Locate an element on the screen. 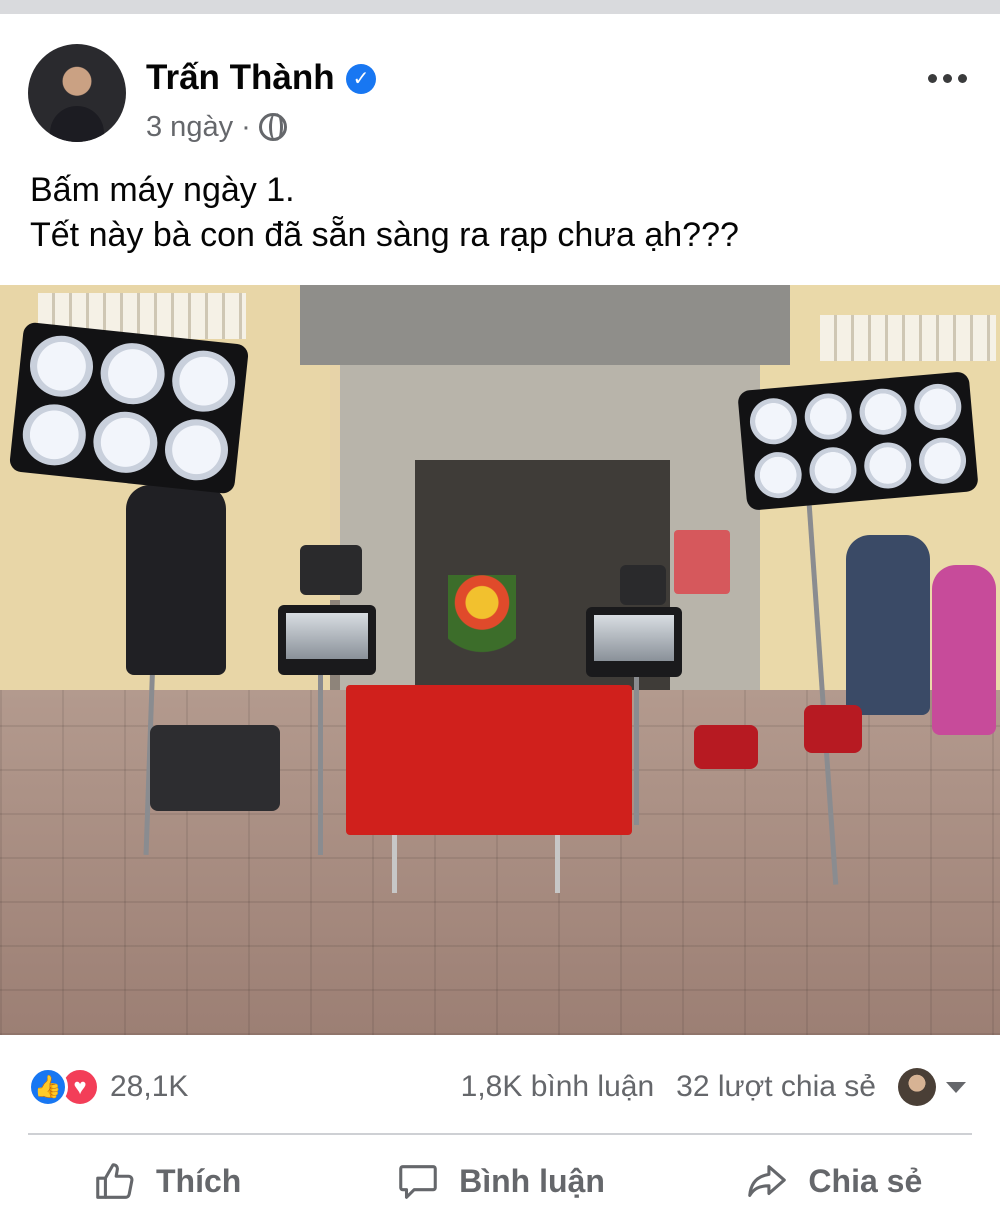 This screenshot has height=1223, width=1000. post-header: Trấn Thành ✓ 3 ngày · is located at coordinates (500, 84).